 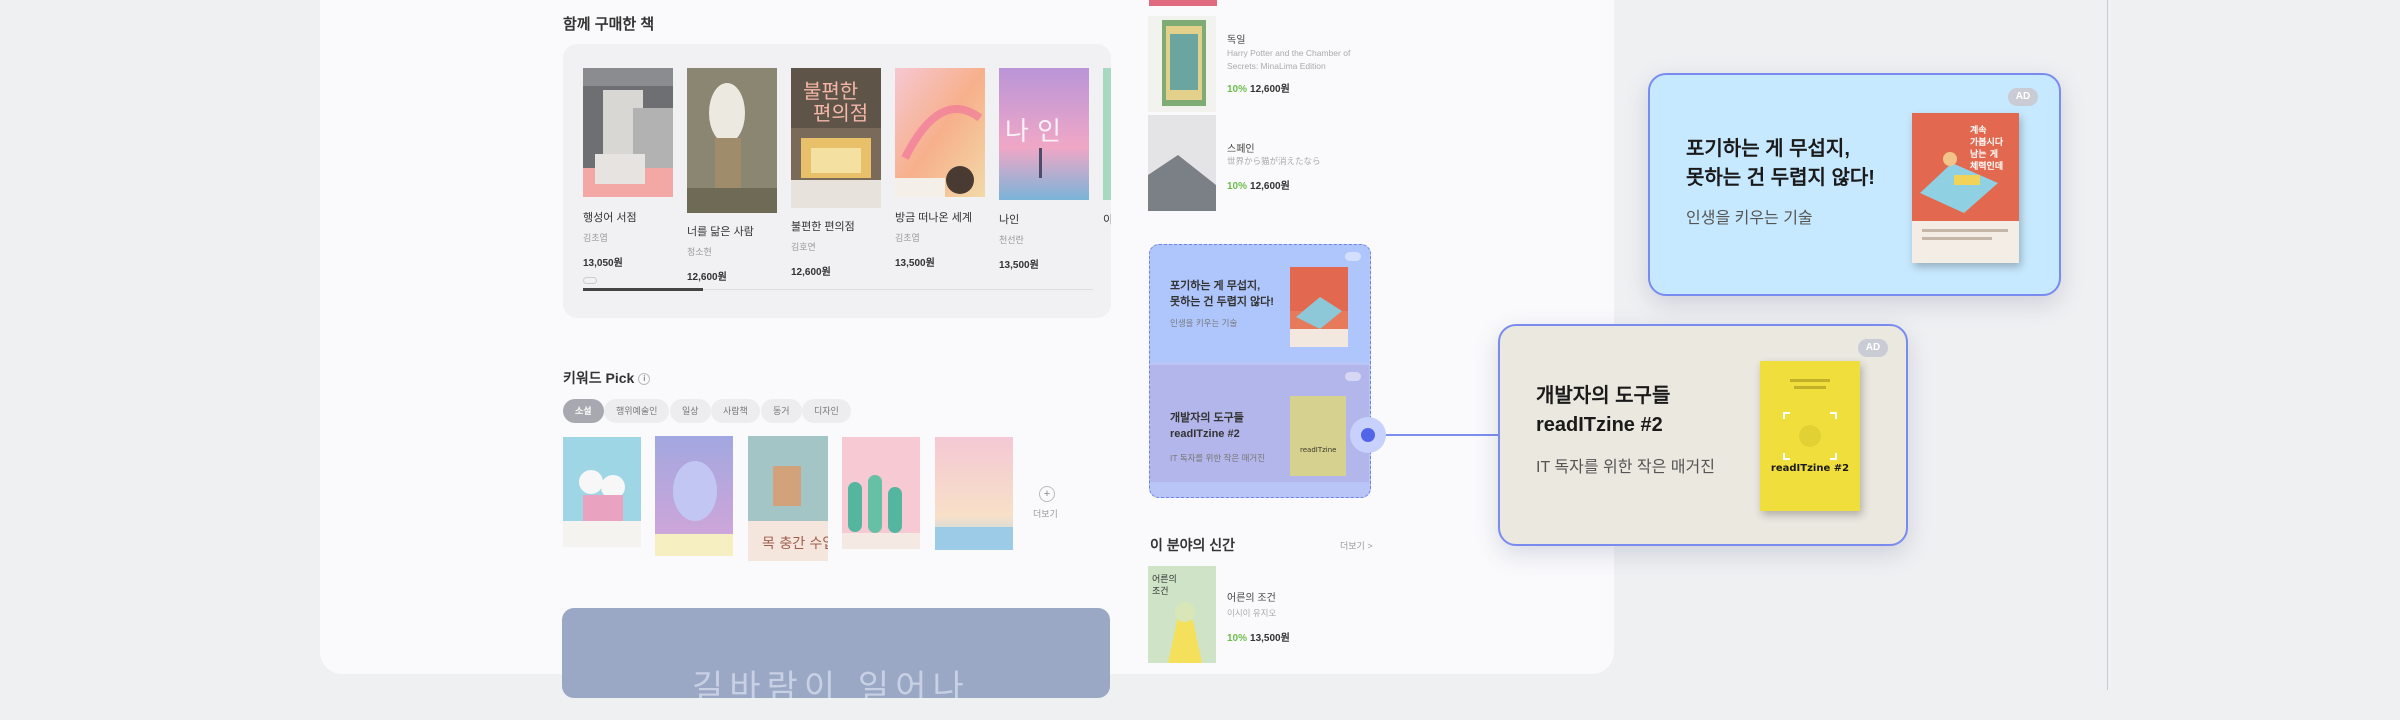 What do you see at coordinates (1434, 435) in the screenshot?
I see `connector-line` at bounding box center [1434, 435].